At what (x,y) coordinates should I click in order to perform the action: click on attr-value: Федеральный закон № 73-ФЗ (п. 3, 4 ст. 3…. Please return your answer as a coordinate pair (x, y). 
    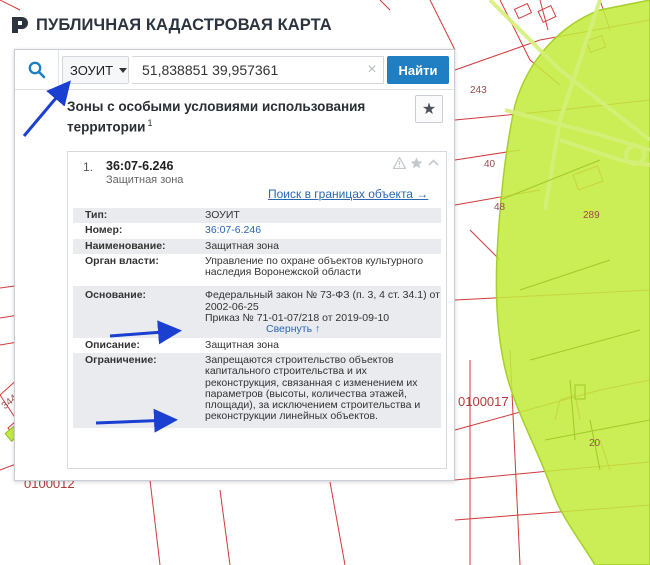
    Looking at the image, I should click on (323, 312).